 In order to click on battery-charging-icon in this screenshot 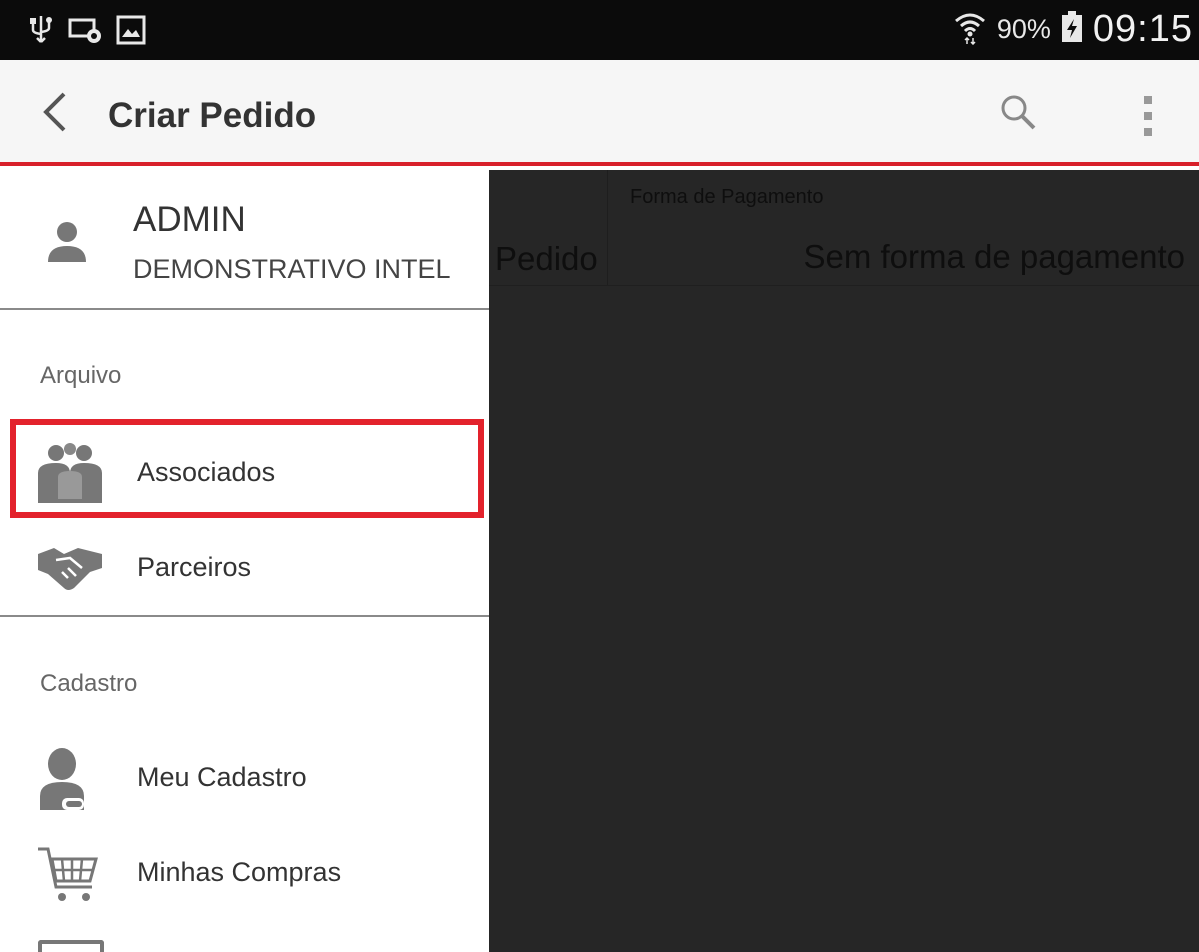, I will do `click(1072, 29)`.